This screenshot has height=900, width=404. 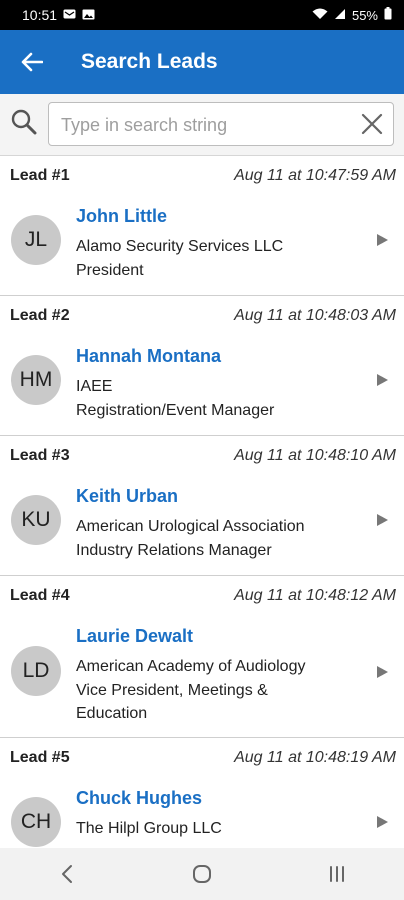 I want to click on lead-timestamp: Aug 11 at 10:47:59 AM, so click(x=315, y=175).